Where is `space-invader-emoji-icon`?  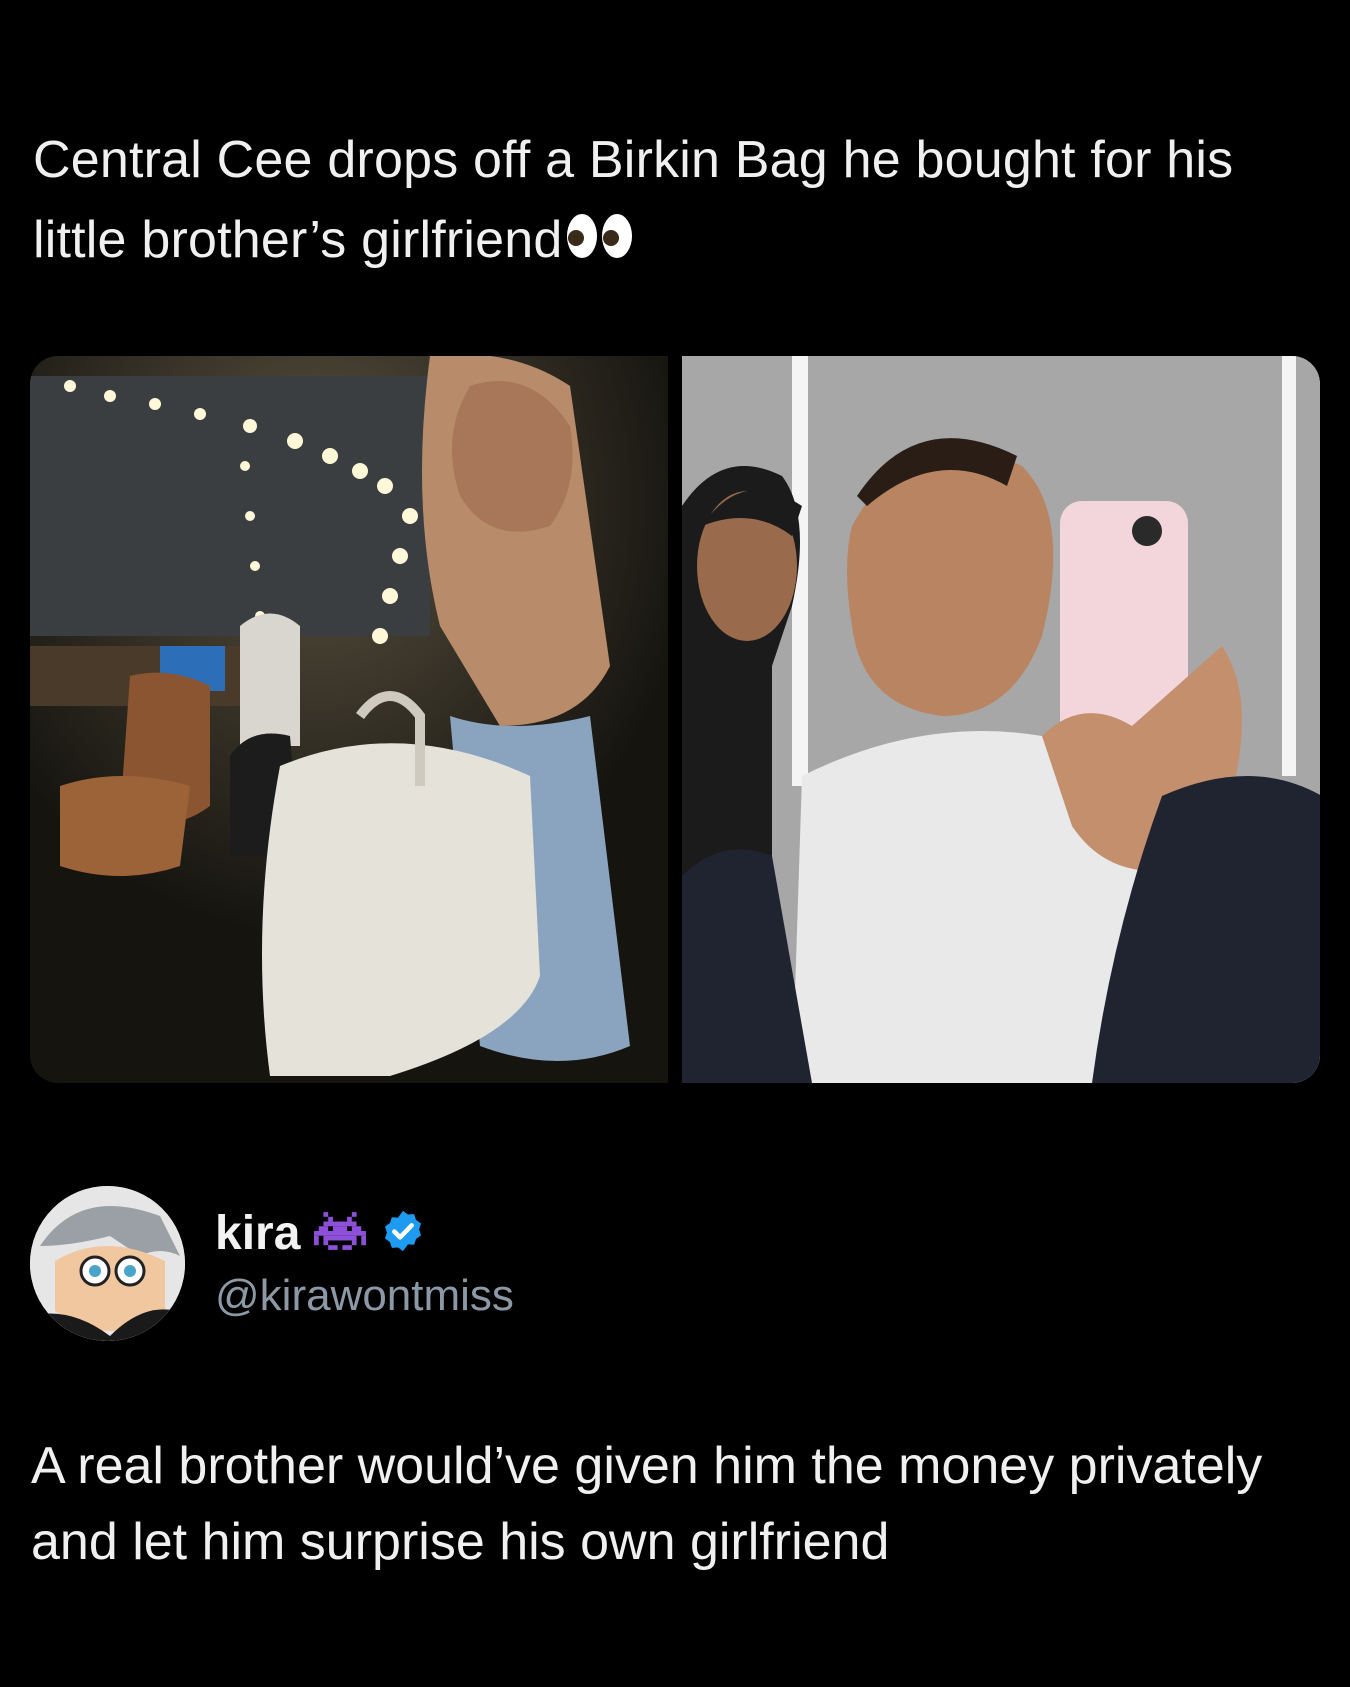 space-invader-emoji-icon is located at coordinates (340, 1233).